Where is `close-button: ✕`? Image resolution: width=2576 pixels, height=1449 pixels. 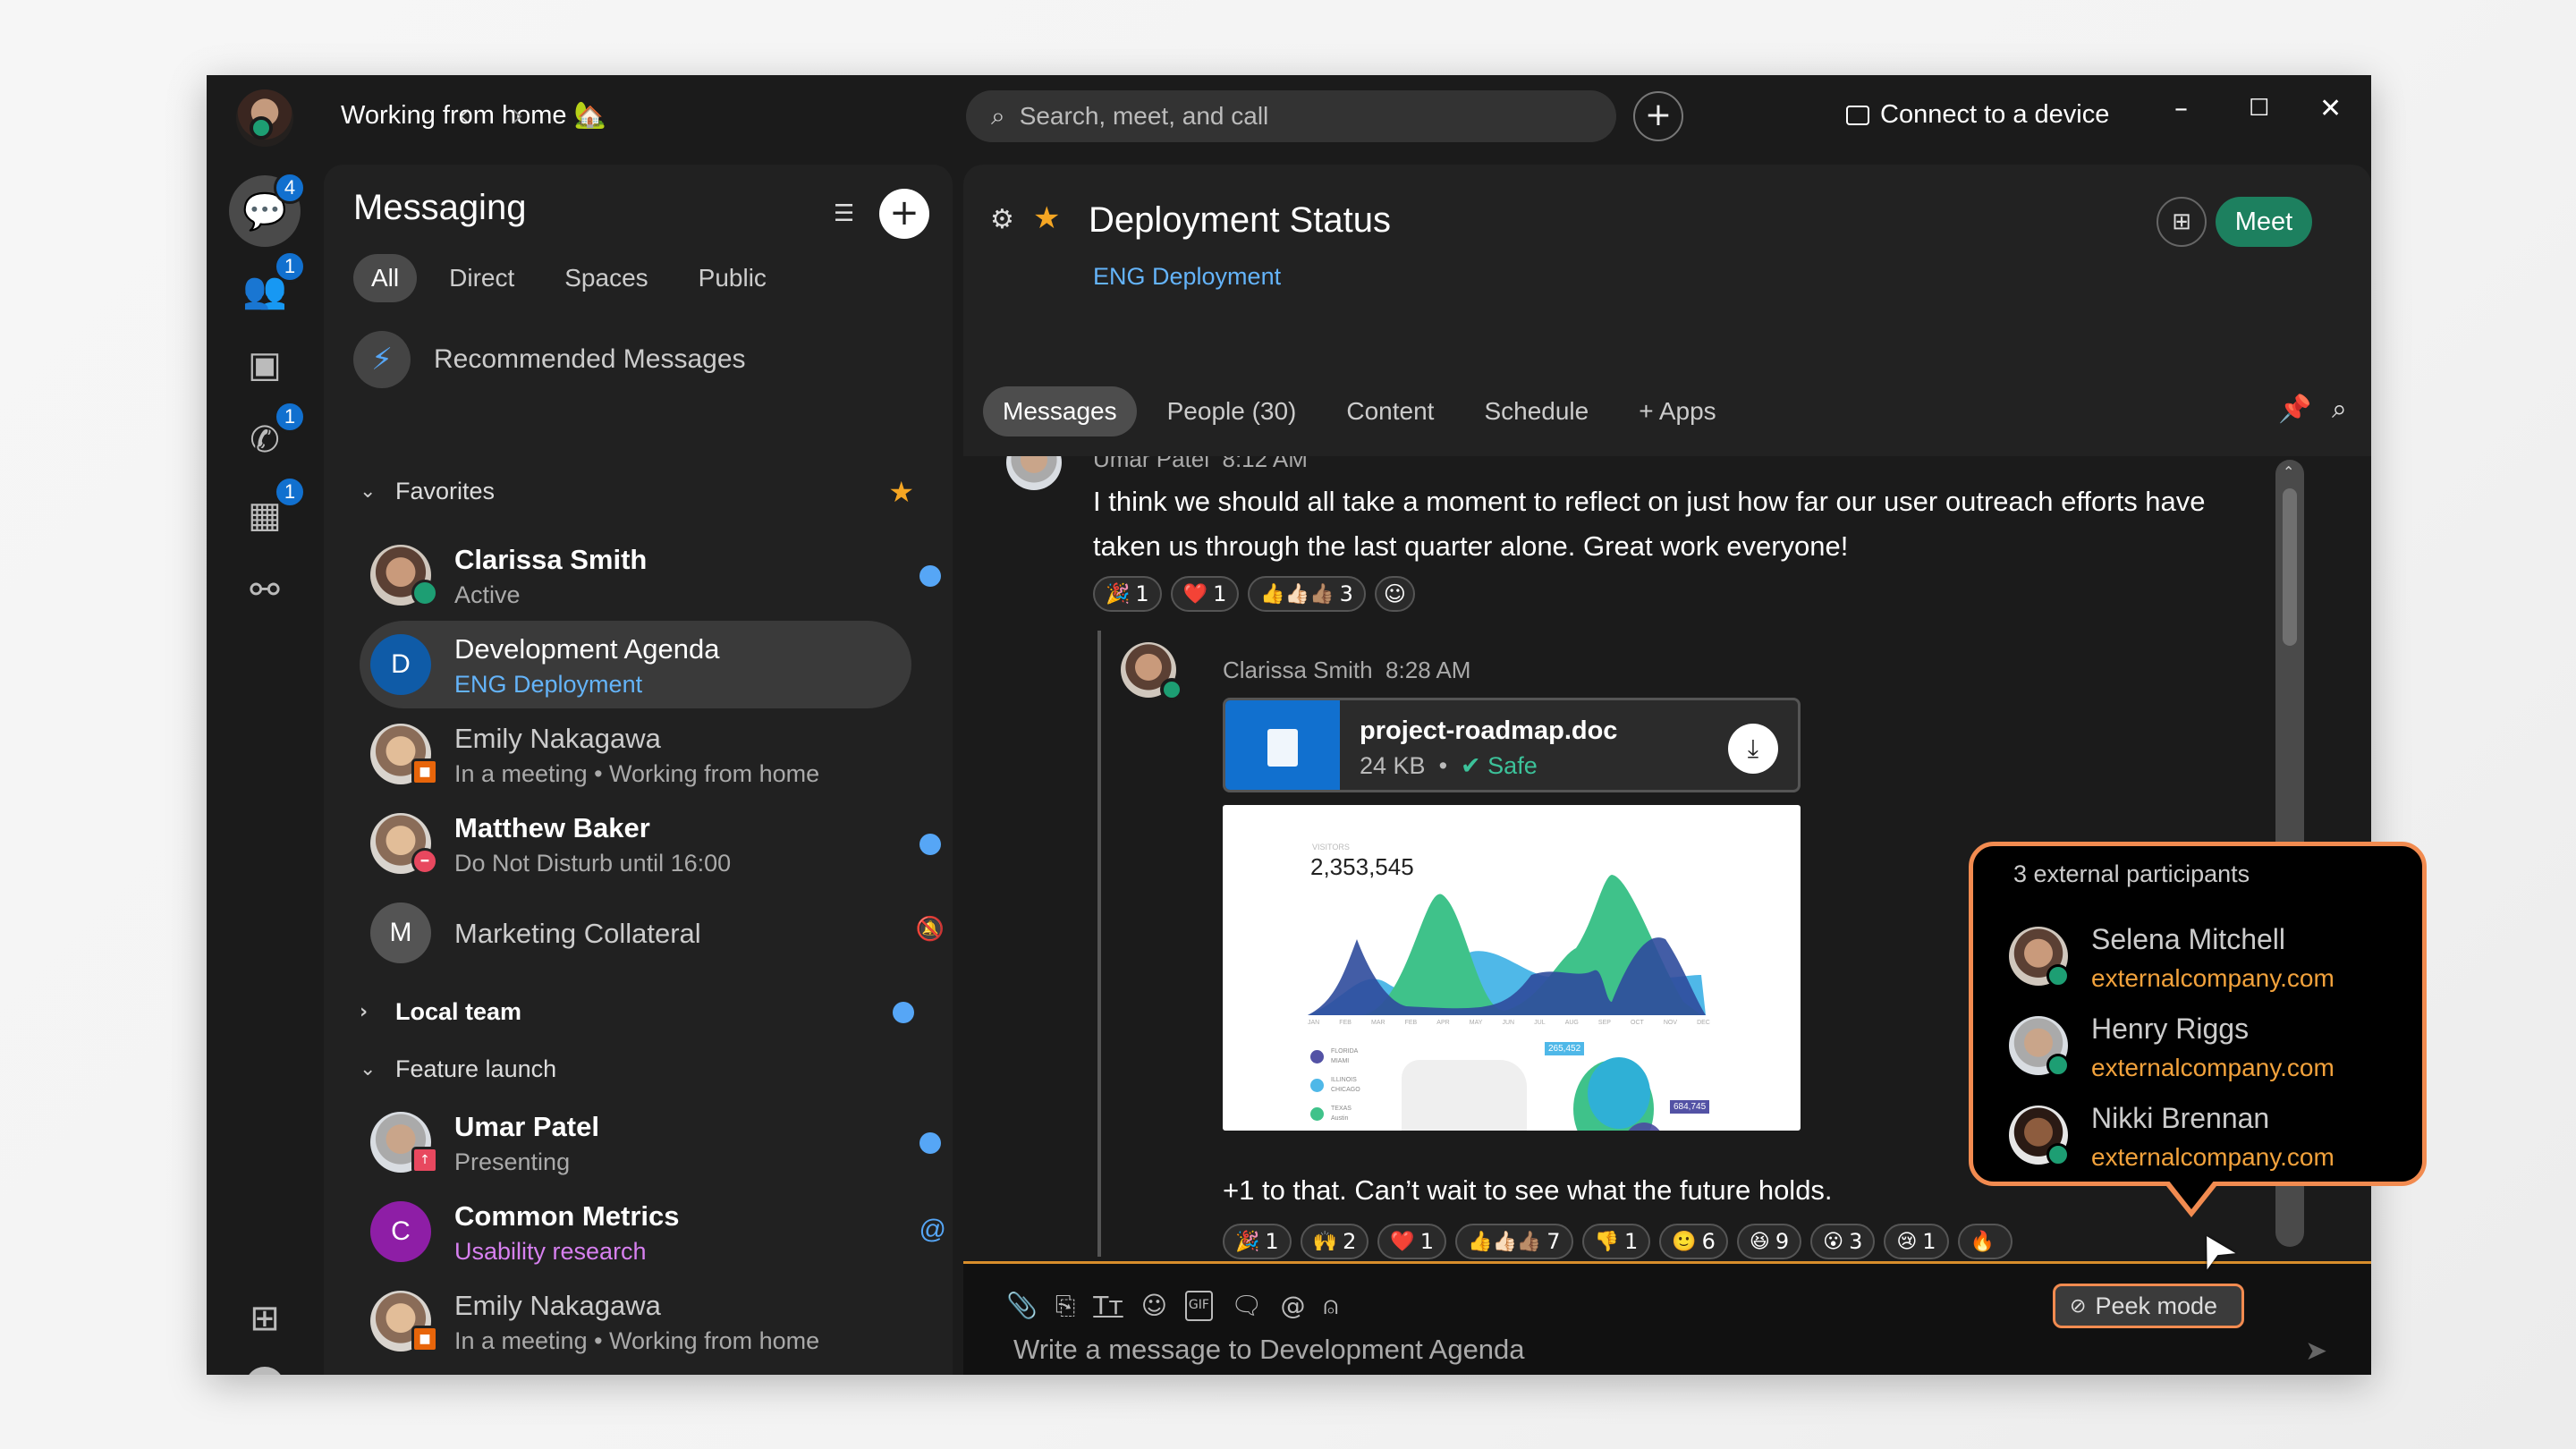
close-button: ✕ is located at coordinates (2330, 108).